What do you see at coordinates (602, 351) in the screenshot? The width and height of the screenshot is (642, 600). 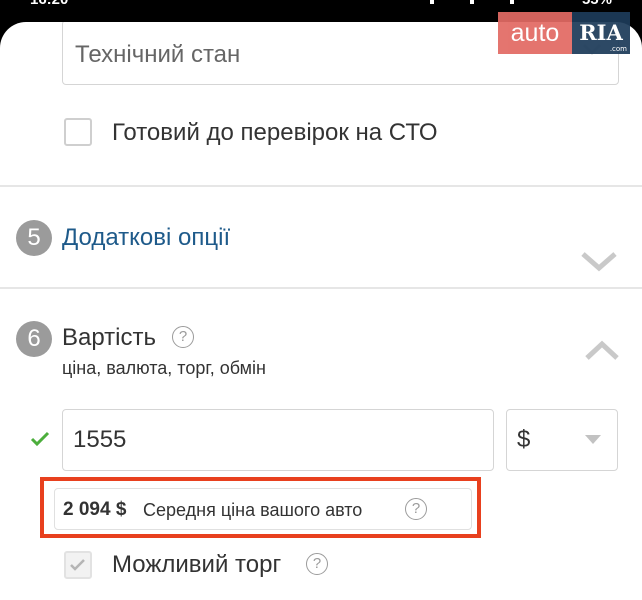 I see `chevron-up-icon` at bounding box center [602, 351].